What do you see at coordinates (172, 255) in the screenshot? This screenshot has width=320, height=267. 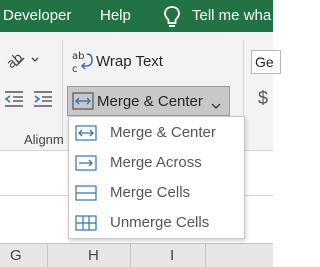 I see `column-header-i: I` at bounding box center [172, 255].